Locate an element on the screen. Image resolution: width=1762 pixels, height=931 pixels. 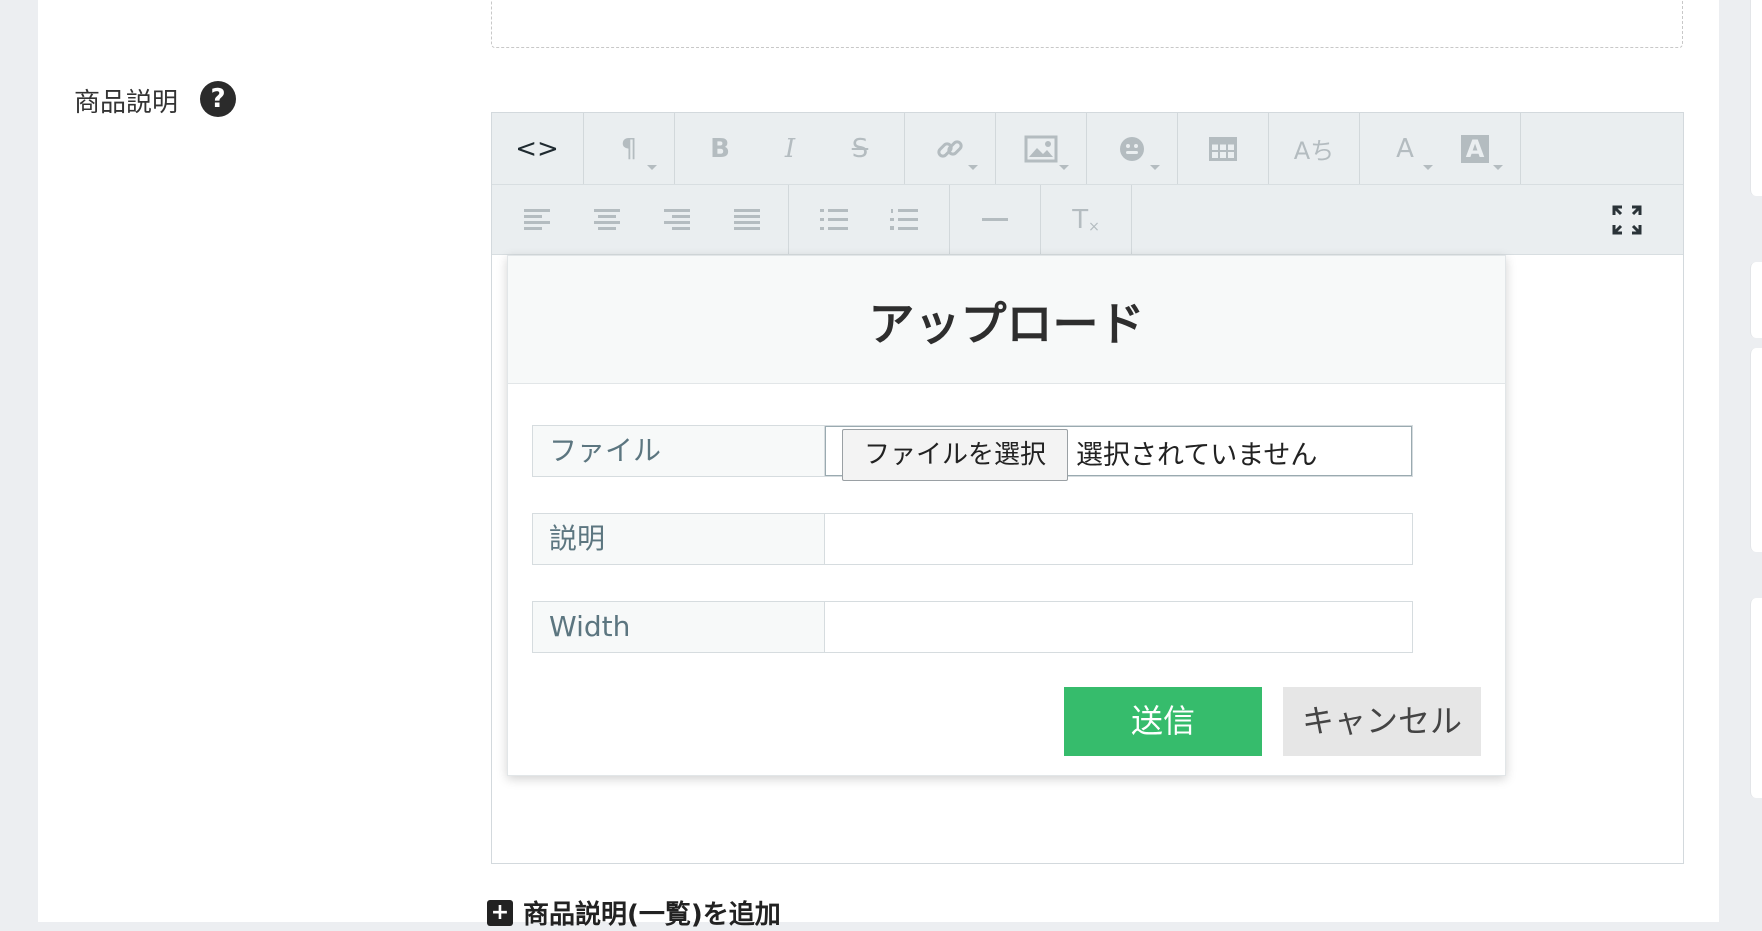
background-color-glyph: A is located at coordinates (1475, 148).